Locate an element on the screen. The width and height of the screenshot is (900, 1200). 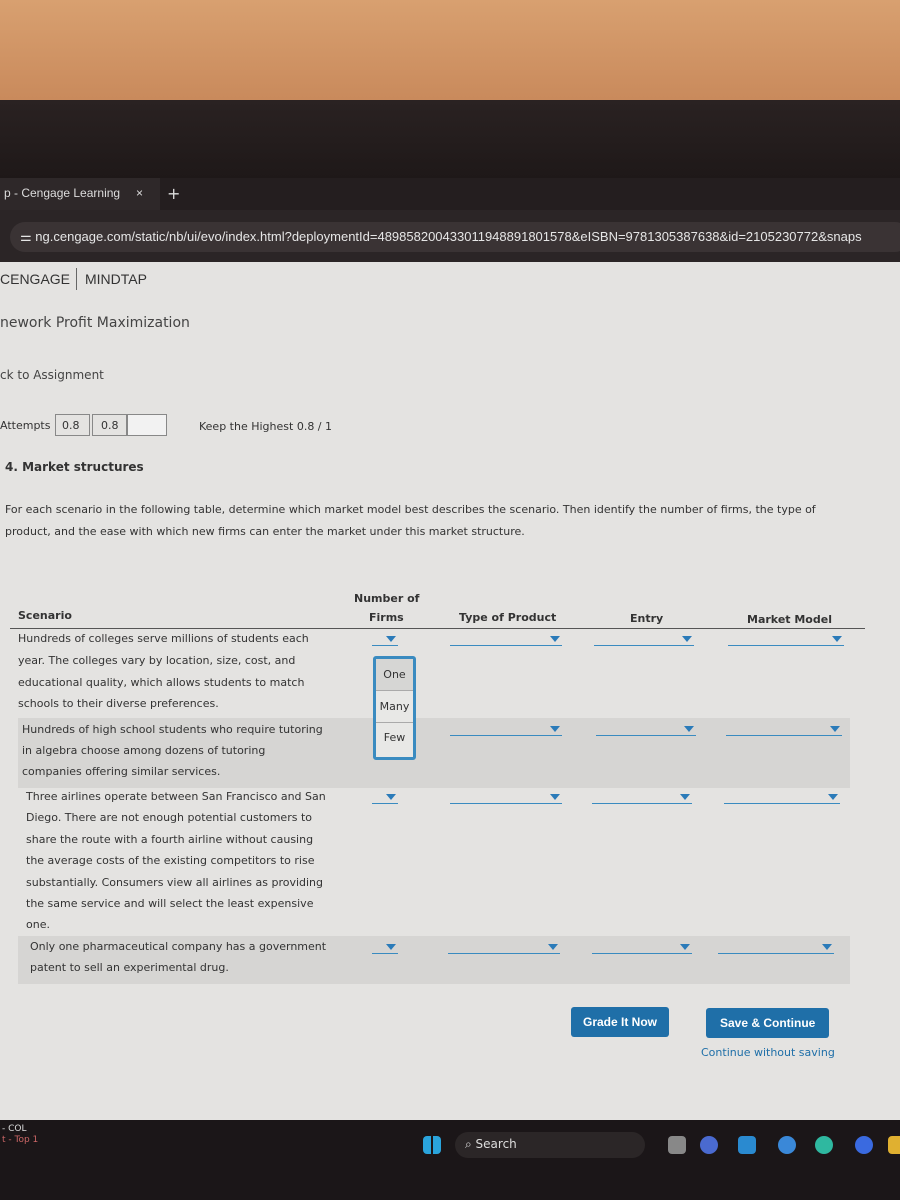
browser-tab: p - Cengage Learning × is located at coordinates (80, 194).